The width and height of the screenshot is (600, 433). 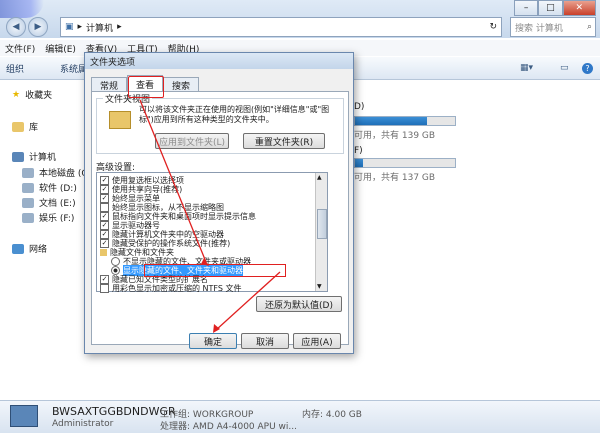 What do you see at coordinates (216, 328) in the screenshot?
I see `arrowhead-icon` at bounding box center [216, 328].